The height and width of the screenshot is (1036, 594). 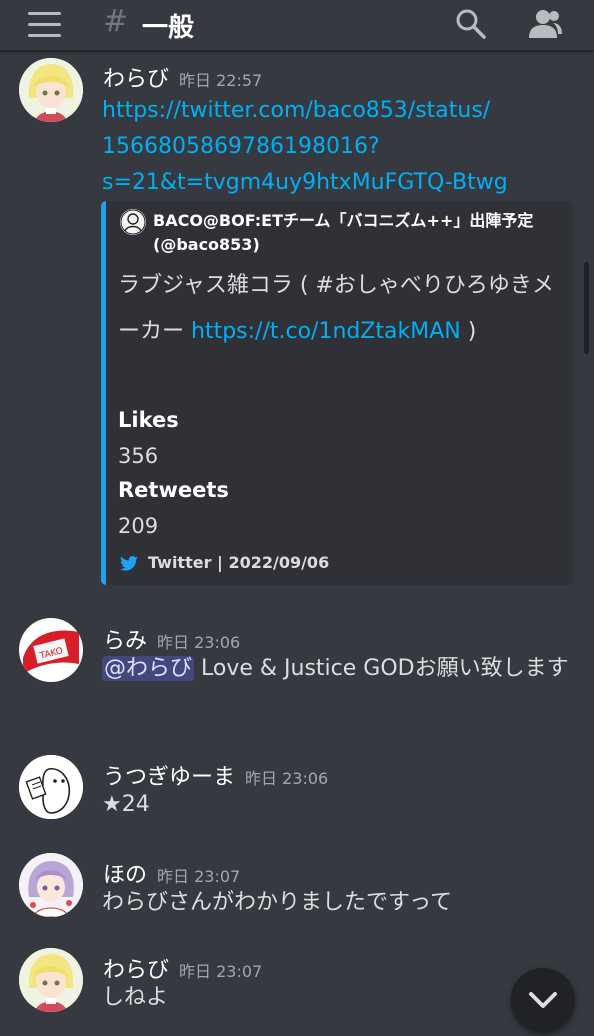 I want to click on chevron-down-icon, so click(x=543, y=1000).